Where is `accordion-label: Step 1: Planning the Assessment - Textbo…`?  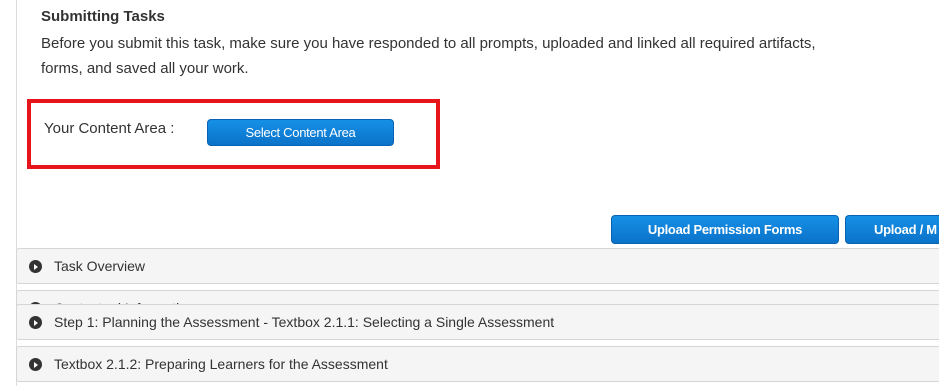
accordion-label: Step 1: Planning the Assessment - Textbo… is located at coordinates (304, 322).